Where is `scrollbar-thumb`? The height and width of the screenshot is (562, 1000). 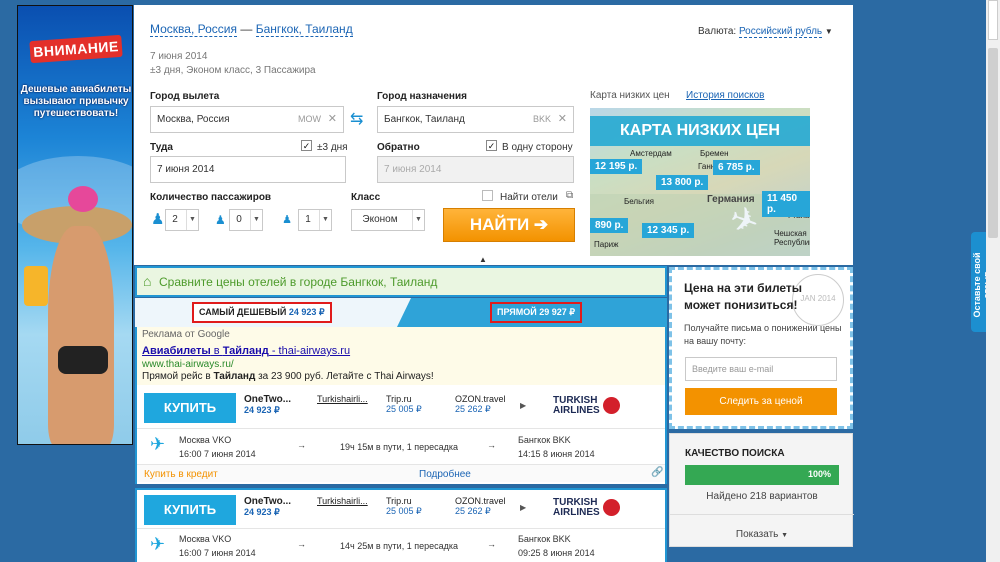
scrollbar-thumb is located at coordinates (993, 143).